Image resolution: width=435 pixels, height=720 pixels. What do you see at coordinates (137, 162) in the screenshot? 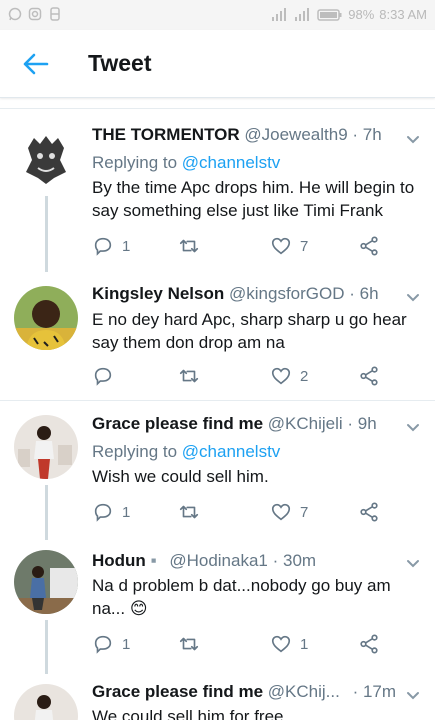
I see `replying-to-label: Replying to` at bounding box center [137, 162].